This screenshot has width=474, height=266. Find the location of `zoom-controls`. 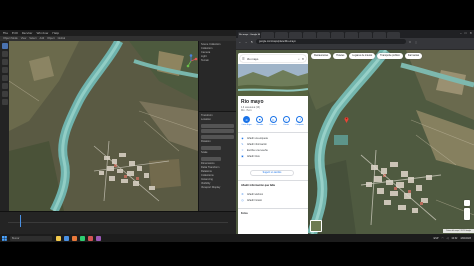

zoom-controls is located at coordinates (467, 214).